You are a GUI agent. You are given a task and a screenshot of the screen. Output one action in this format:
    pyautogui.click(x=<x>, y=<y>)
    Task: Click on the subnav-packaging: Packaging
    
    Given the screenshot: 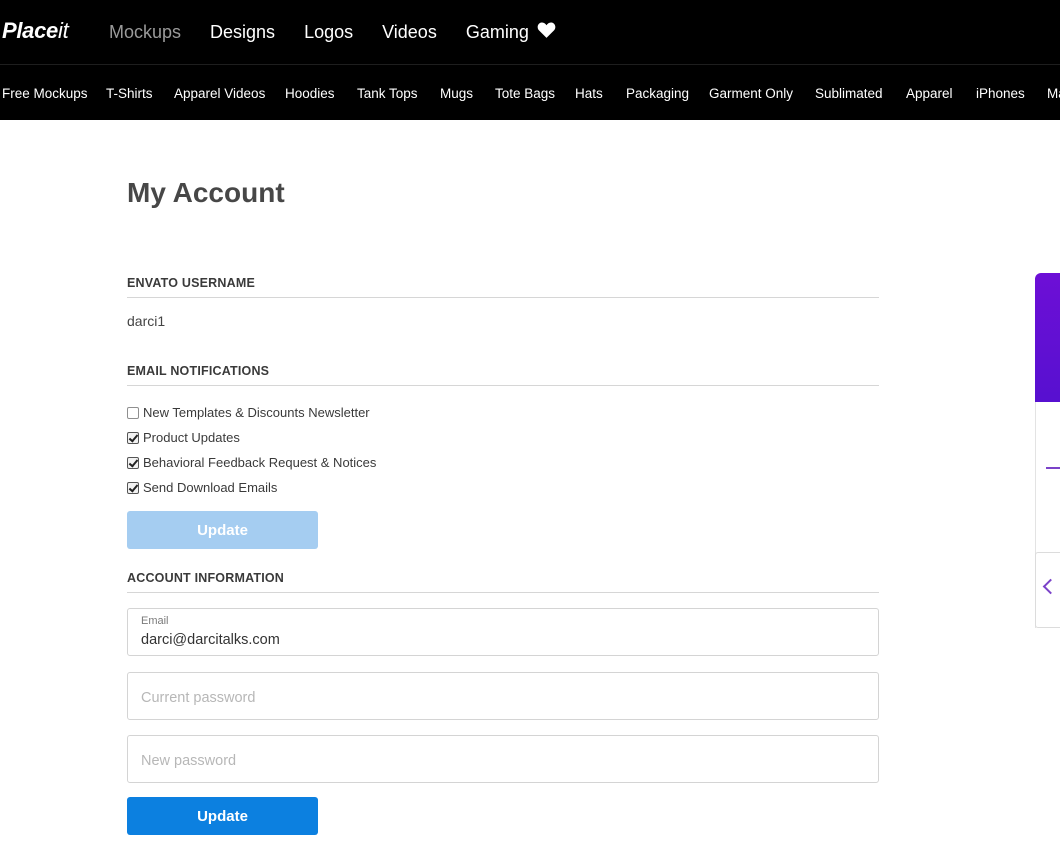 What is the action you would take?
    pyautogui.click(x=657, y=94)
    